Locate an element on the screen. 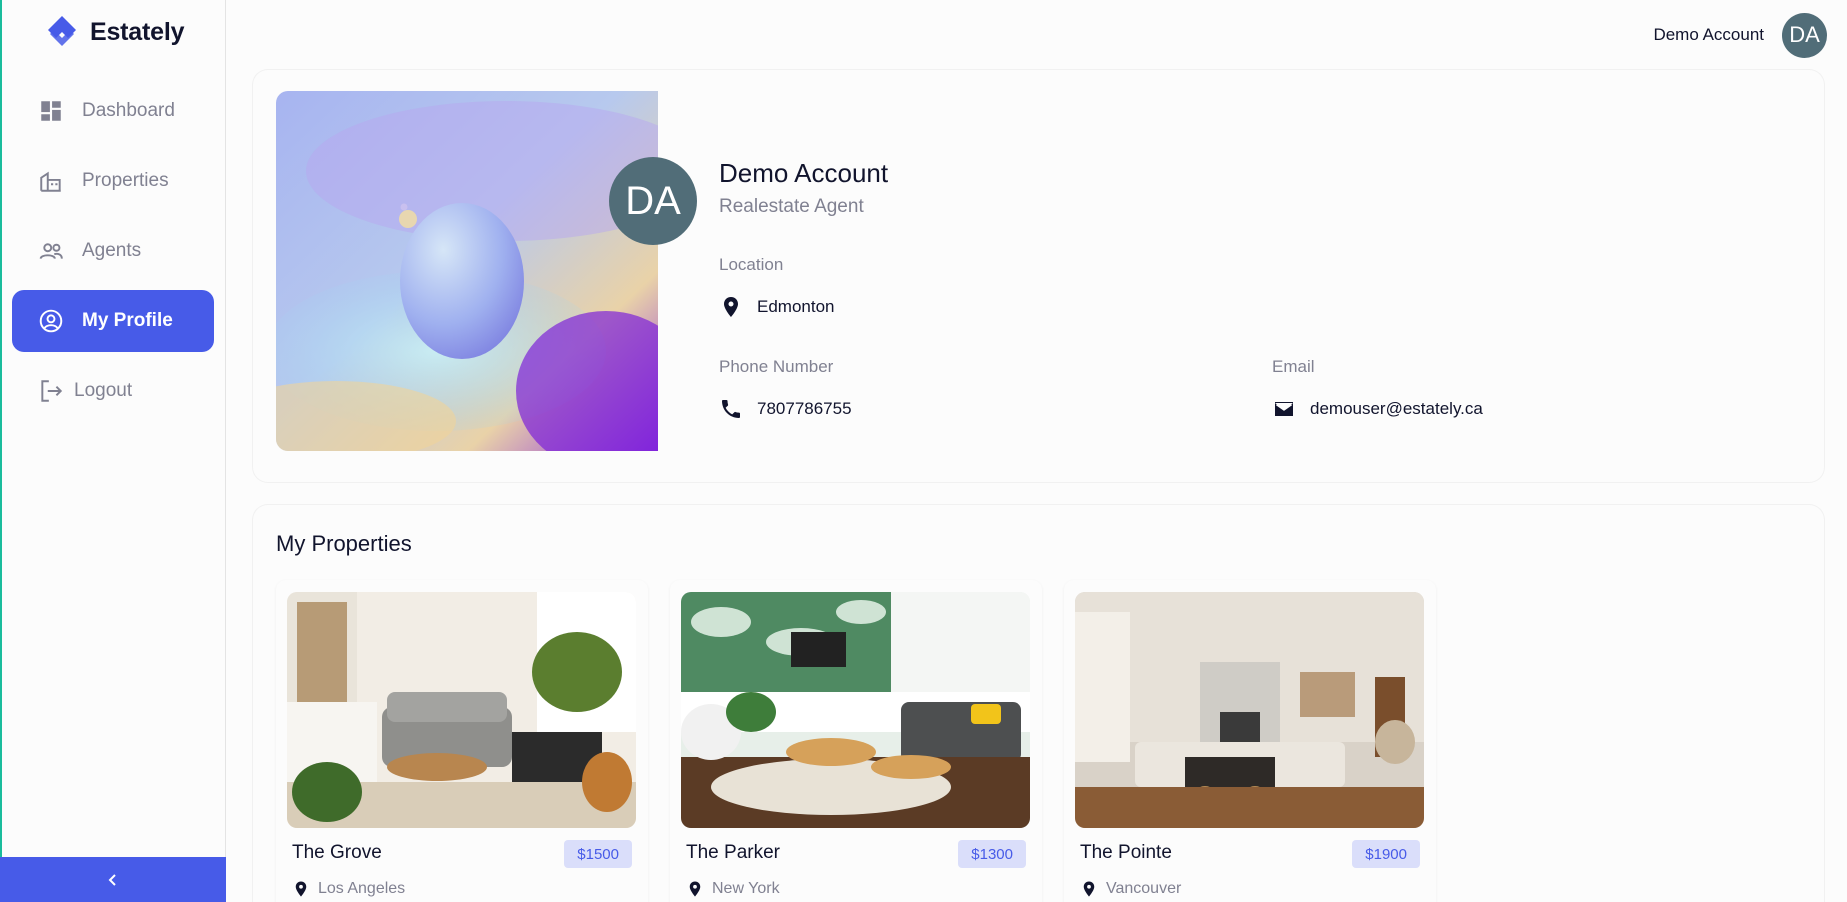 This screenshot has height=902, width=1847. property-location: Vancouver is located at coordinates (1130, 889).